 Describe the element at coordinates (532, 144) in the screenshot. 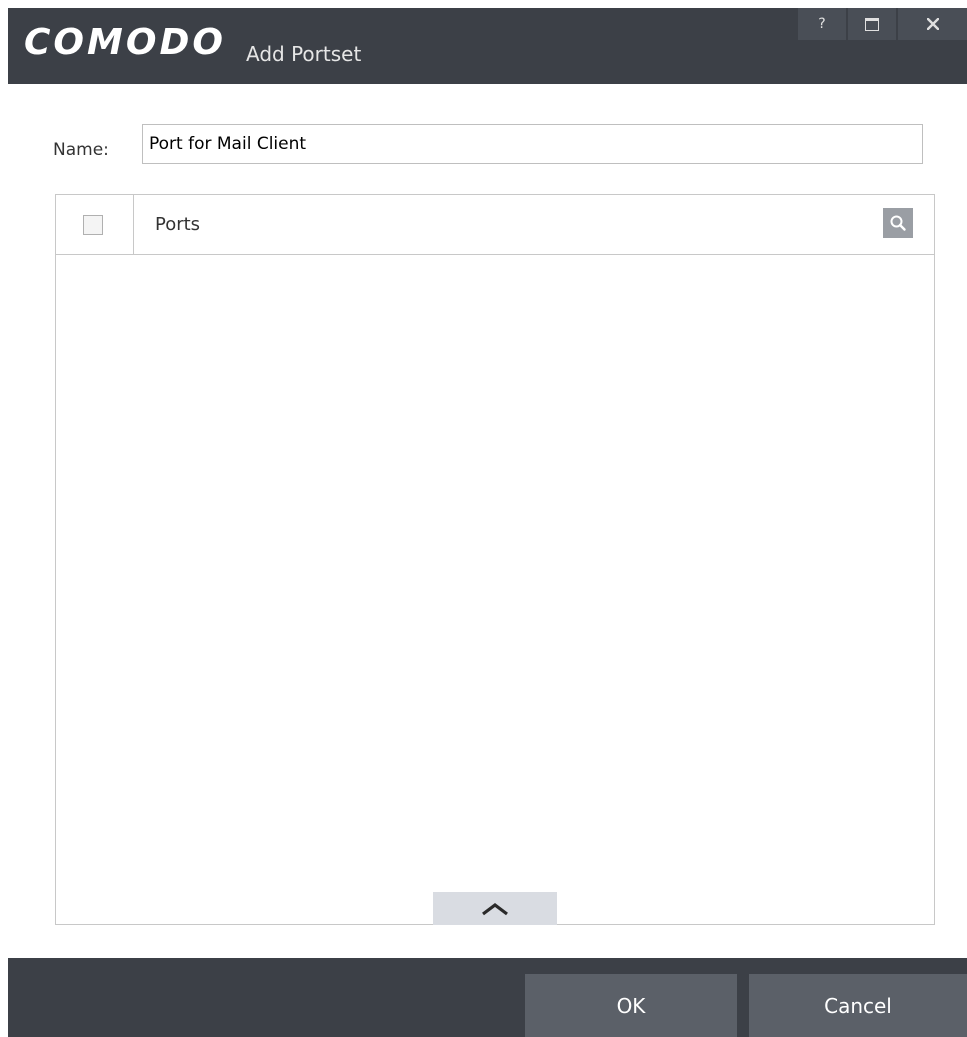

I see `name-input` at that location.